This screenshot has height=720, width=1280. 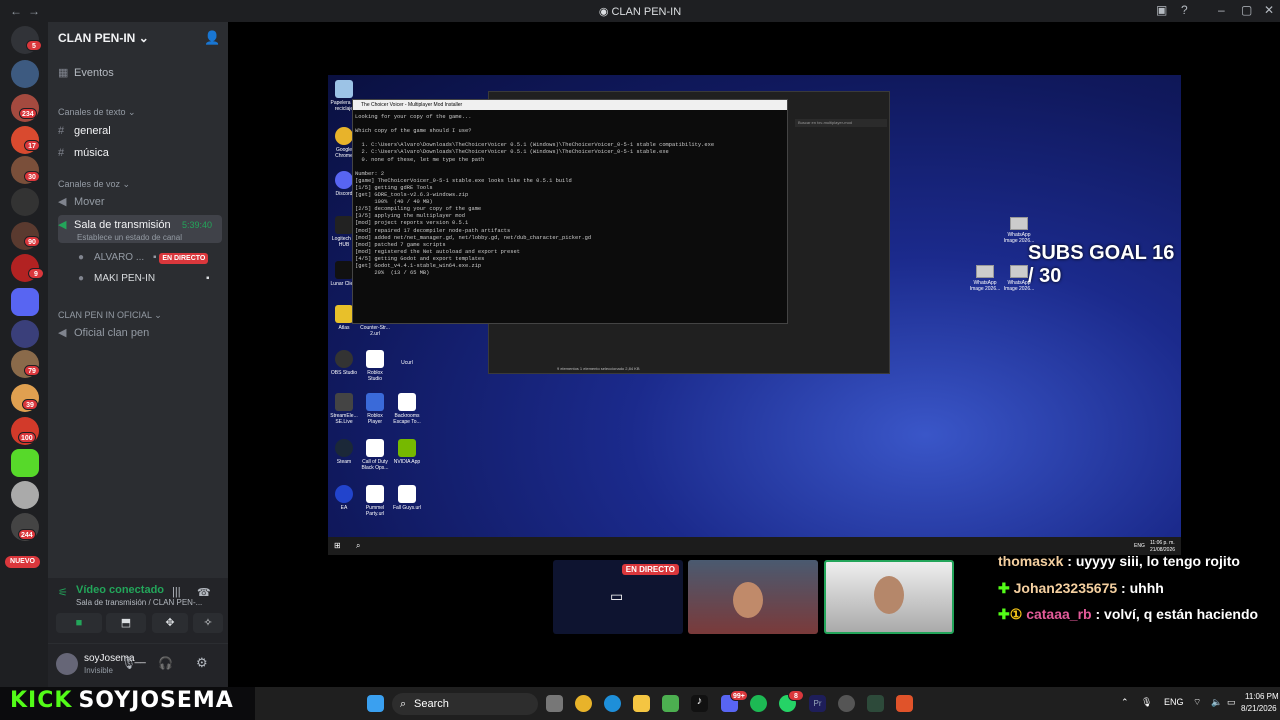 What do you see at coordinates (875, 703) in the screenshot?
I see `terminal-icon` at bounding box center [875, 703].